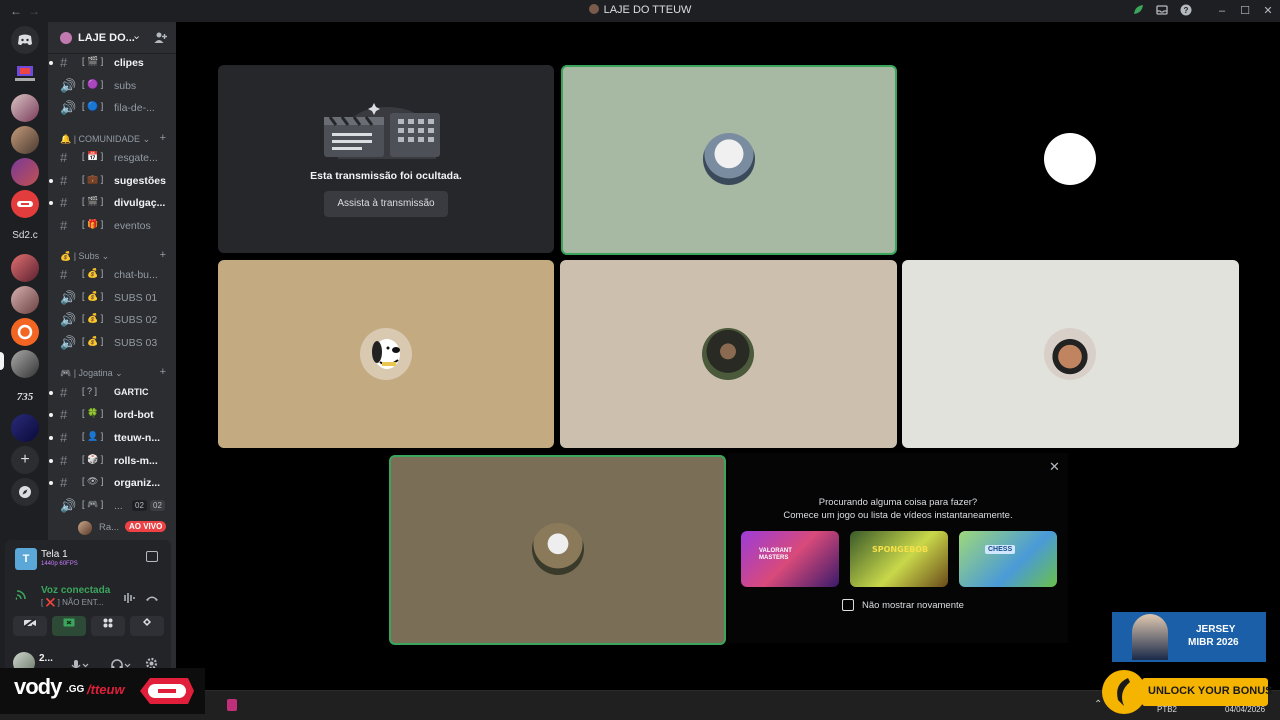 This screenshot has width=1280, height=720. What do you see at coordinates (59, 564) in the screenshot?
I see `stream-quality: 1440p 60FPS` at bounding box center [59, 564].